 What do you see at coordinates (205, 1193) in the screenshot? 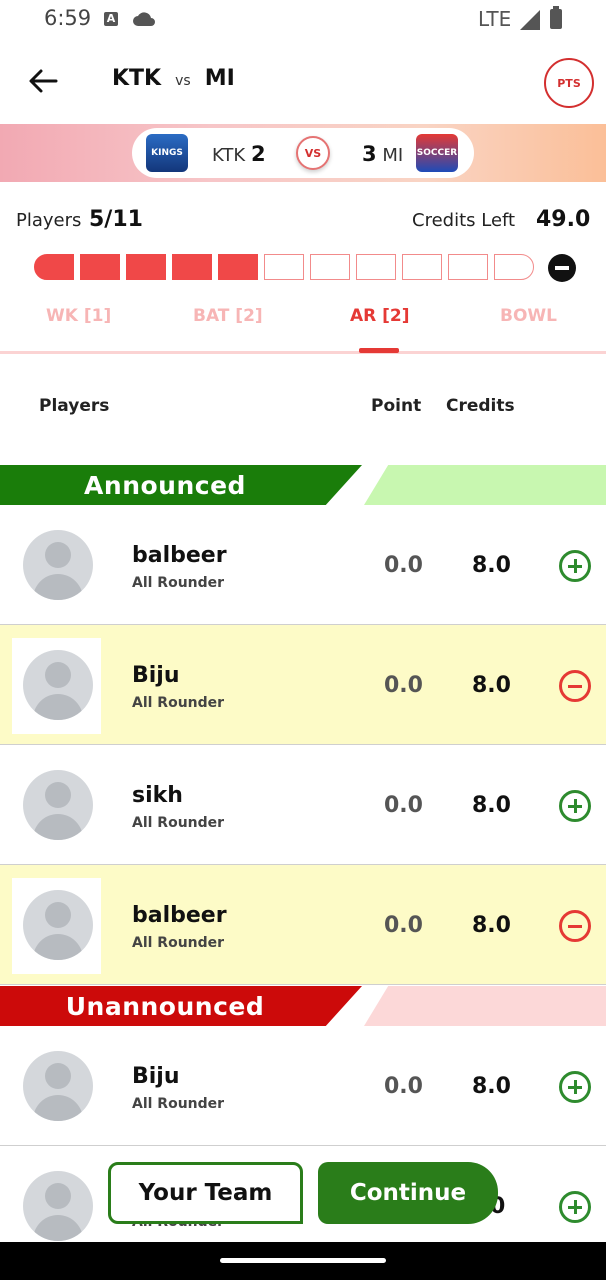
I see `your-team-button: Your Team` at bounding box center [205, 1193].